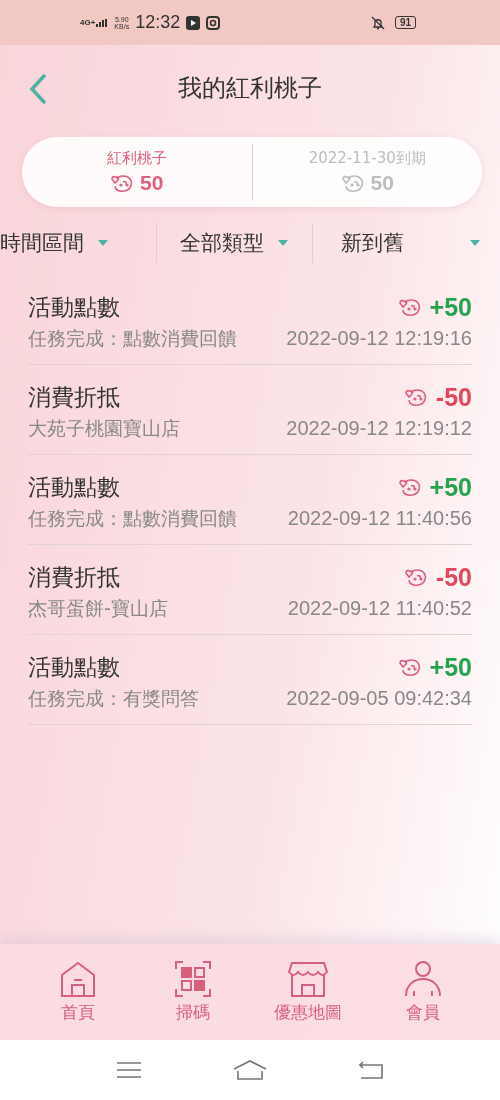 The height and width of the screenshot is (1100, 500). I want to click on record-time: 2022-09-05 09:42:34, so click(379, 698).